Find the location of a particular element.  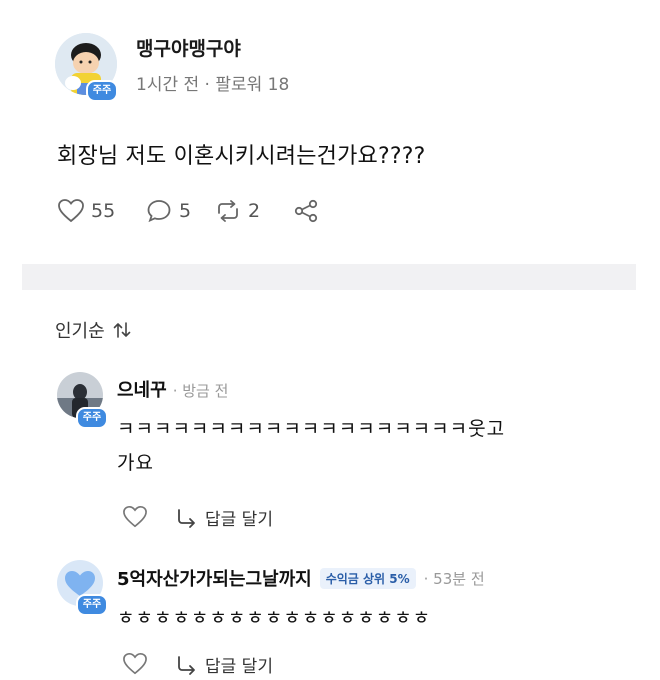

comment-text-line: ㅎㅎㅎㅎㅎㅎㅎㅎㅎㅎㅎㅎㅎㅎㅎㅎㅎ is located at coordinates (274, 618).